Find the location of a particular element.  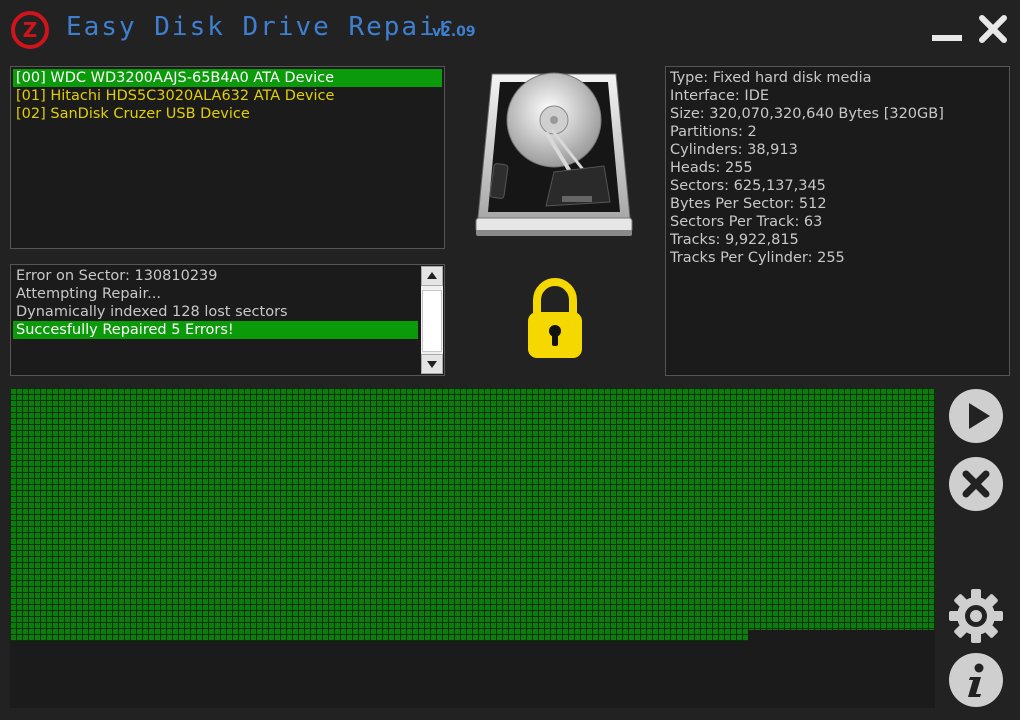

chevron-up-icon is located at coordinates (432, 275).